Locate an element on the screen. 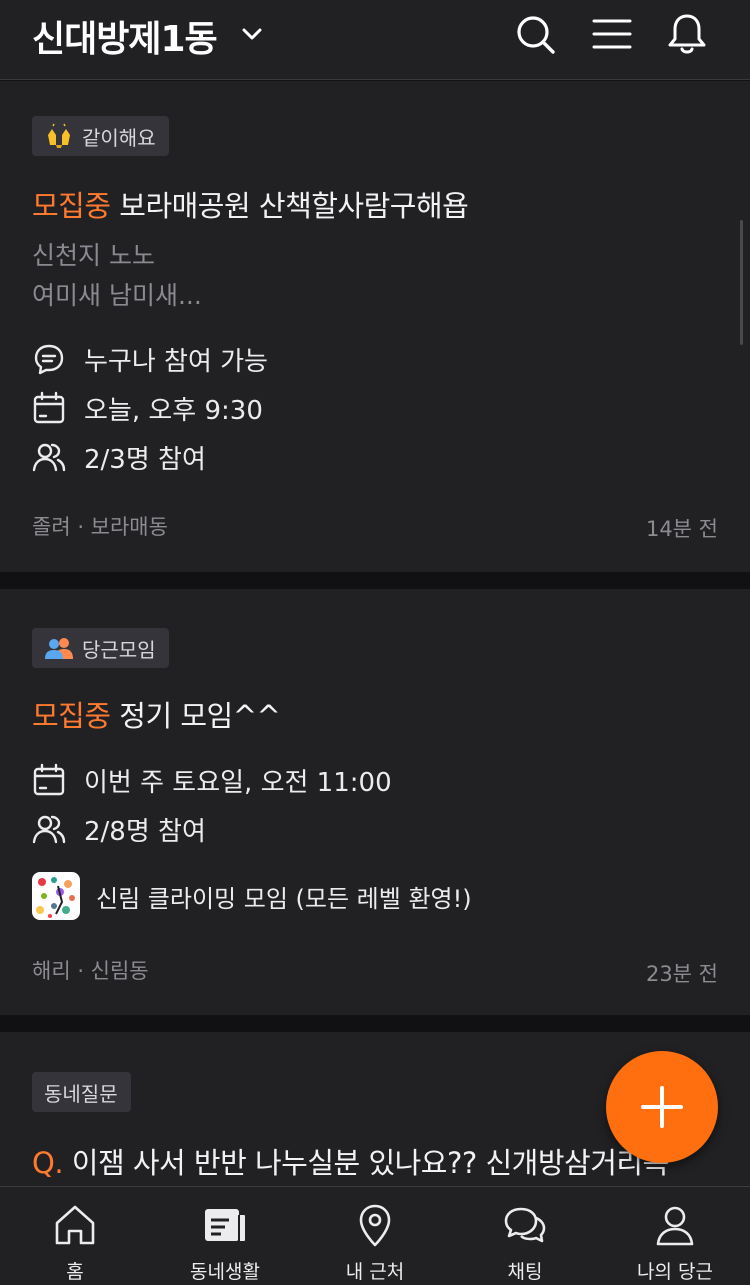 Image resolution: width=750 pixels, height=1285 pixels. top-app-bar: 신대방제1동 is located at coordinates (375, 40).